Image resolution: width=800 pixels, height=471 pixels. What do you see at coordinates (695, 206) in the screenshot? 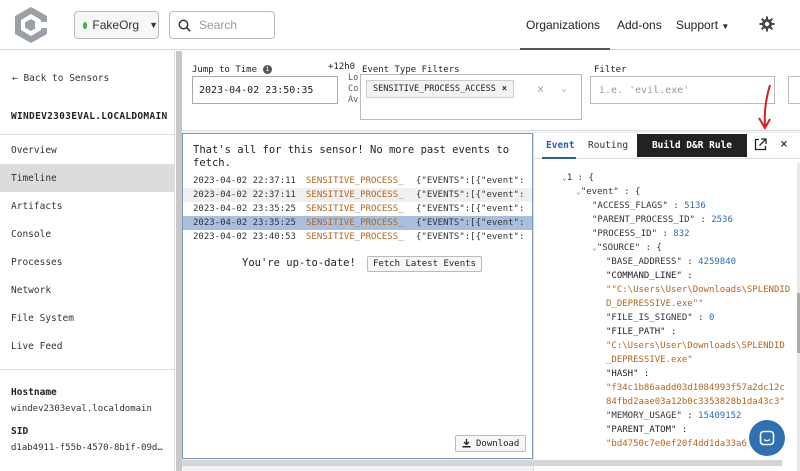
I see `json-number: 5136` at bounding box center [695, 206].